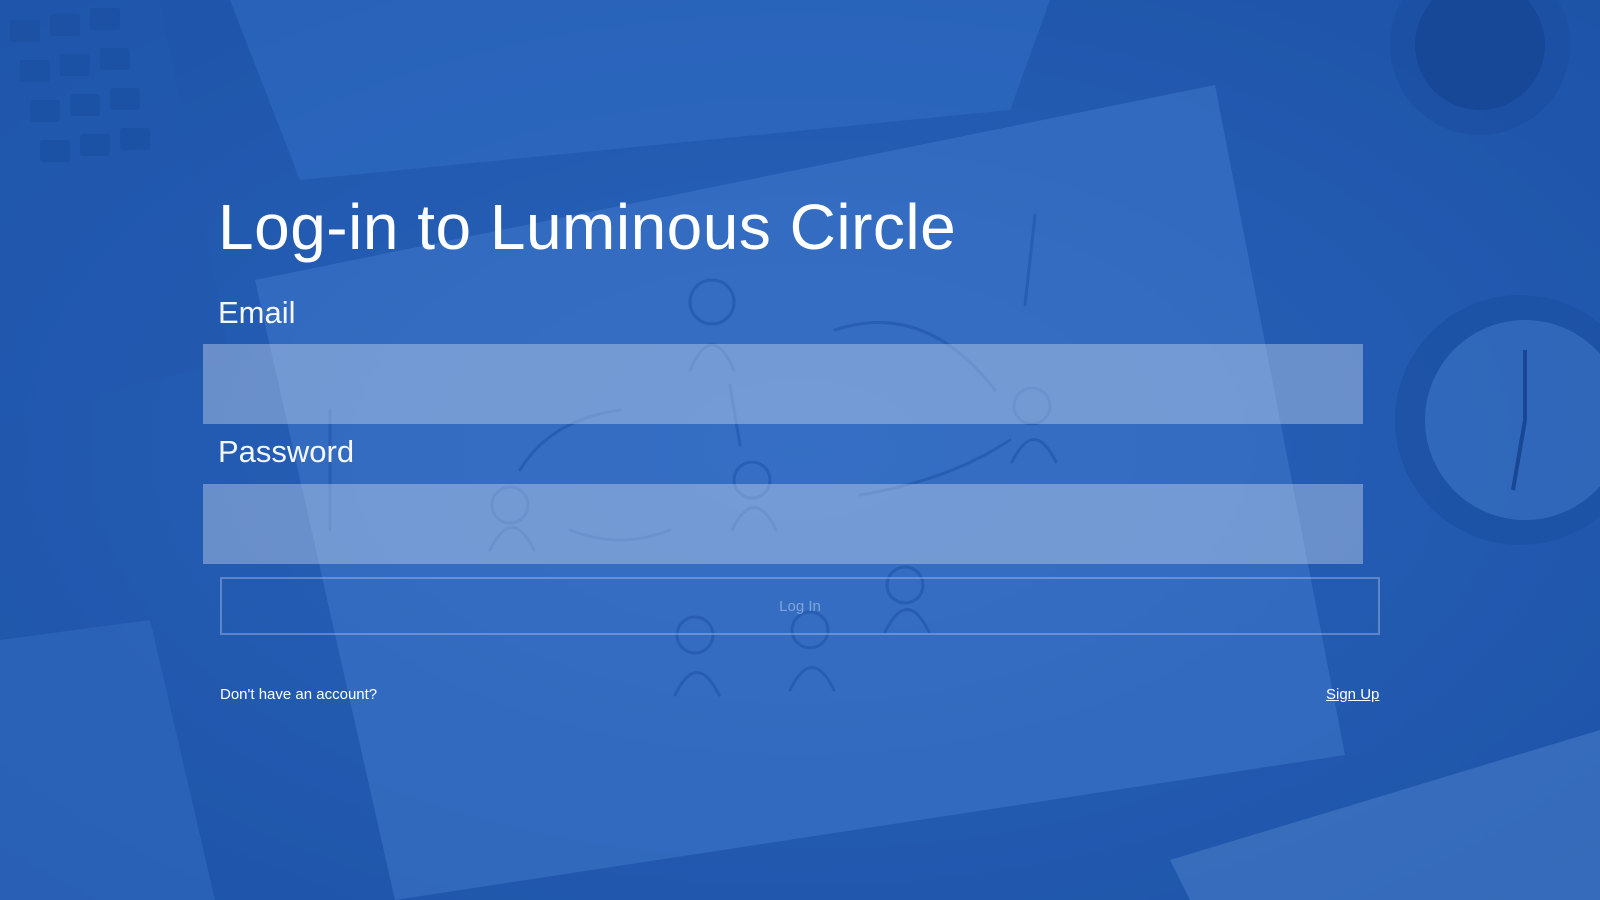 The image size is (1600, 900). I want to click on no-account-text: Don't have an account?, so click(299, 694).